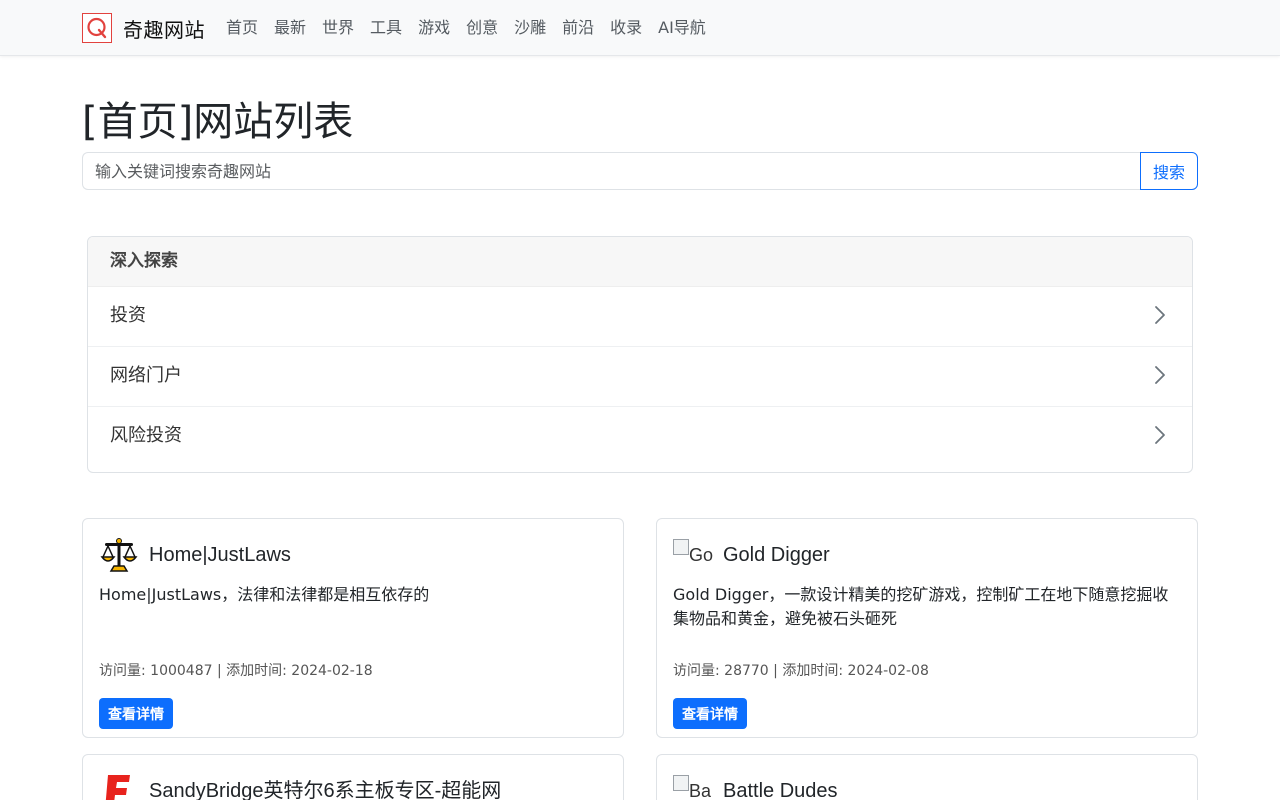 Image resolution: width=1280 pixels, height=800 pixels. I want to click on explore-item-label: 投资, so click(128, 315).